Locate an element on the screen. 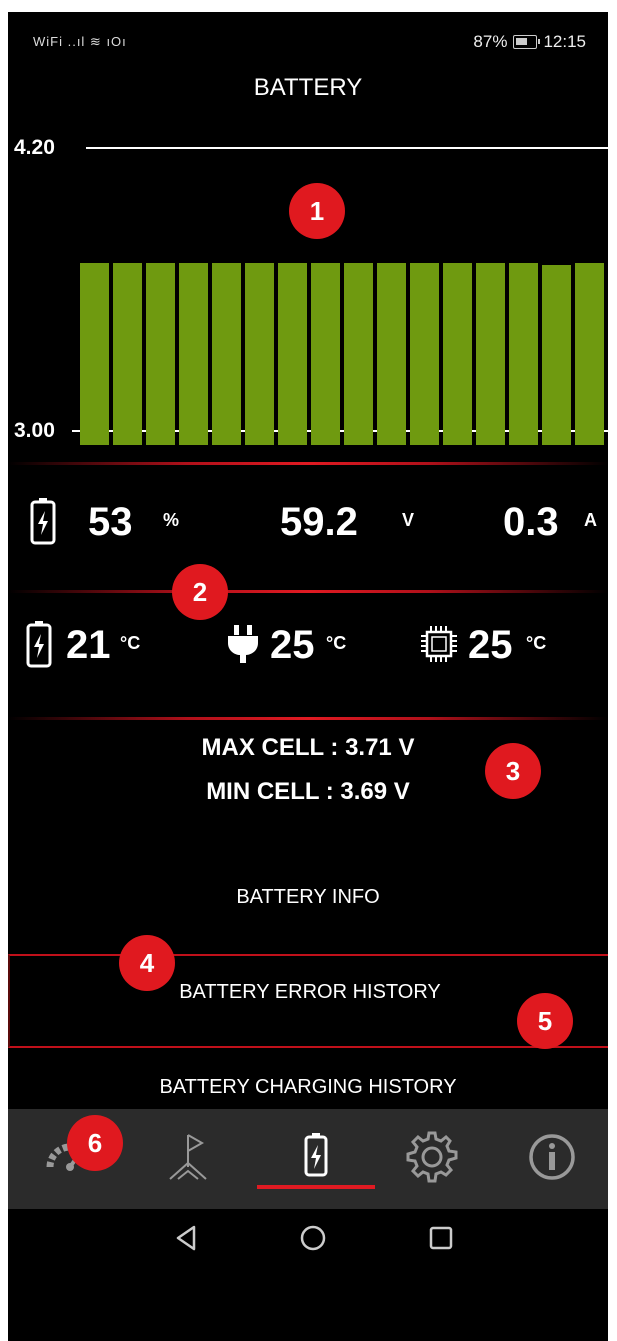 This screenshot has width=617, height=1341. recents-icon is located at coordinates (441, 1238).